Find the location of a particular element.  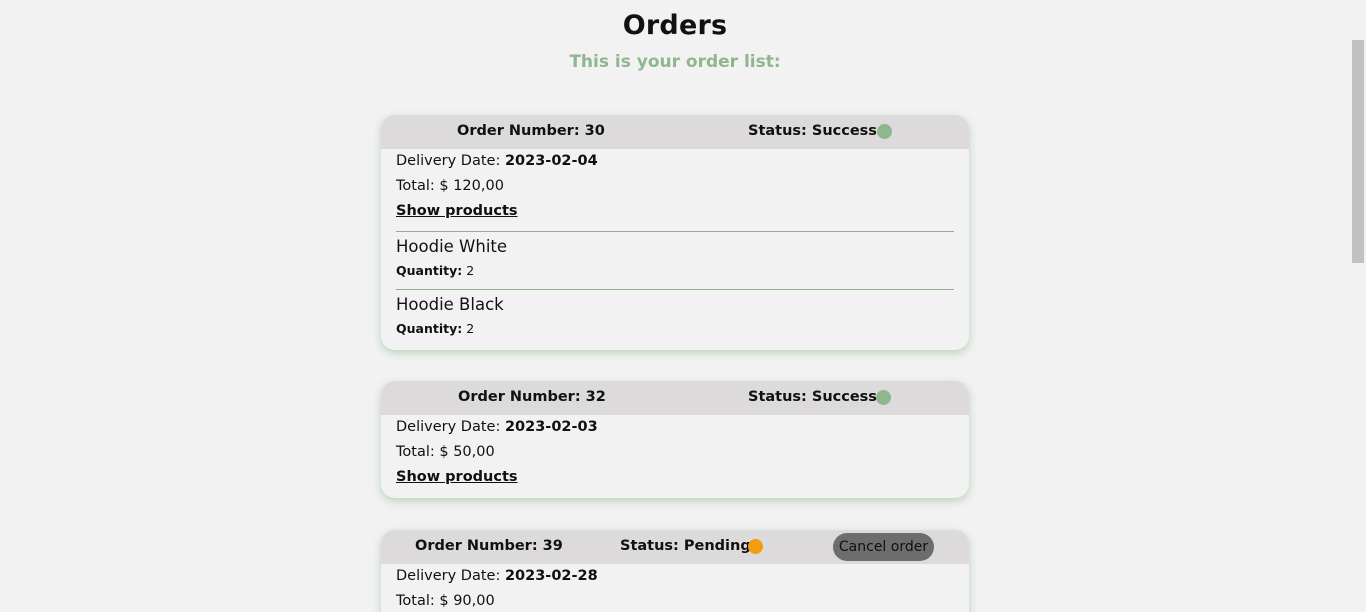

scrollbar-thumb is located at coordinates (1358, 151).